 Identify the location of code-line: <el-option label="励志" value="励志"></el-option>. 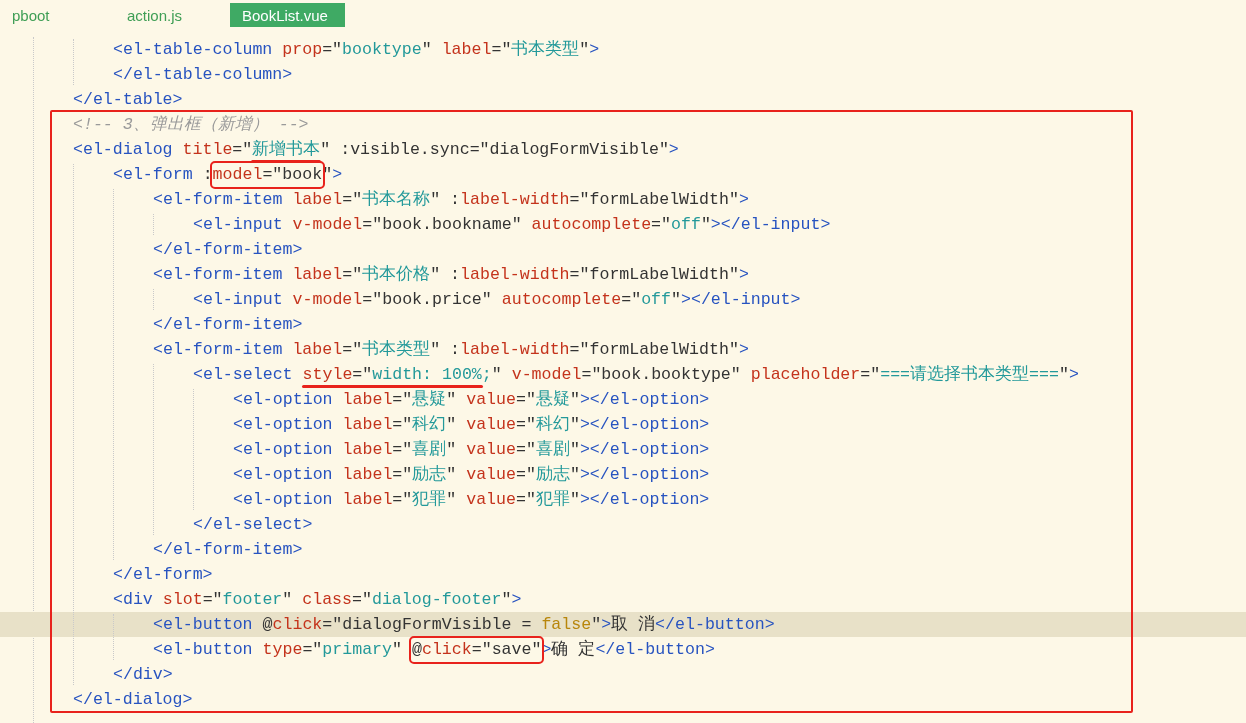
(471, 474).